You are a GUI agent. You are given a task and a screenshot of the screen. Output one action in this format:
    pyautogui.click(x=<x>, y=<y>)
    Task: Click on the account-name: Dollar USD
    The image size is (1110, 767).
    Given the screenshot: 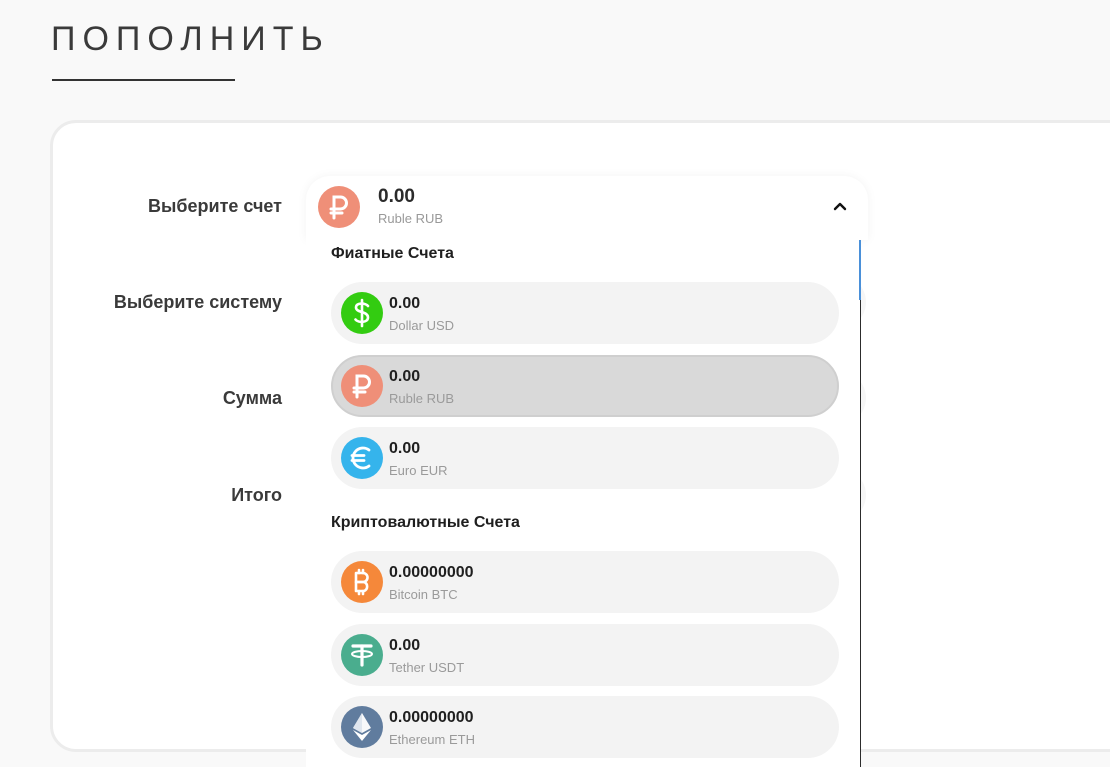 What is the action you would take?
    pyautogui.click(x=422, y=325)
    